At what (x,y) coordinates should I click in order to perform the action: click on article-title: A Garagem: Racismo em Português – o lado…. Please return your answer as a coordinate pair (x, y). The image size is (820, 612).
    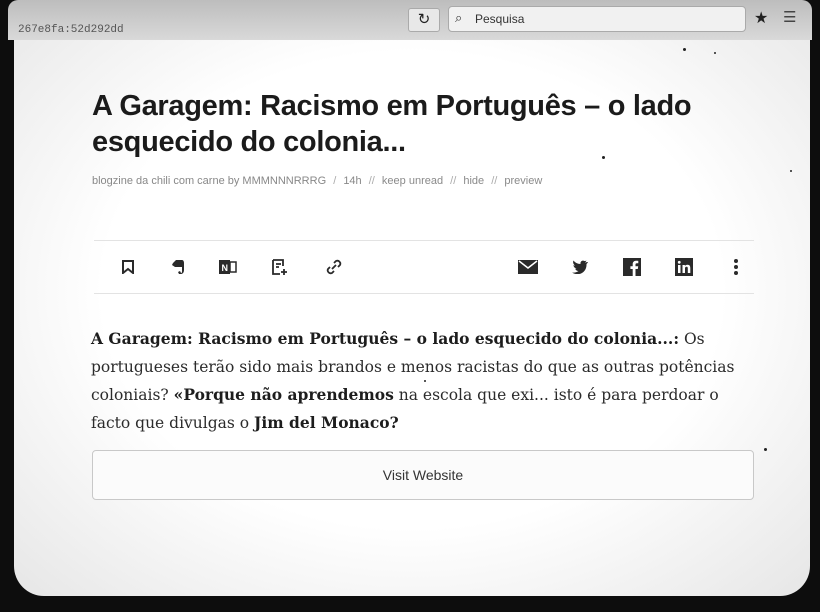
    Looking at the image, I should click on (412, 124).